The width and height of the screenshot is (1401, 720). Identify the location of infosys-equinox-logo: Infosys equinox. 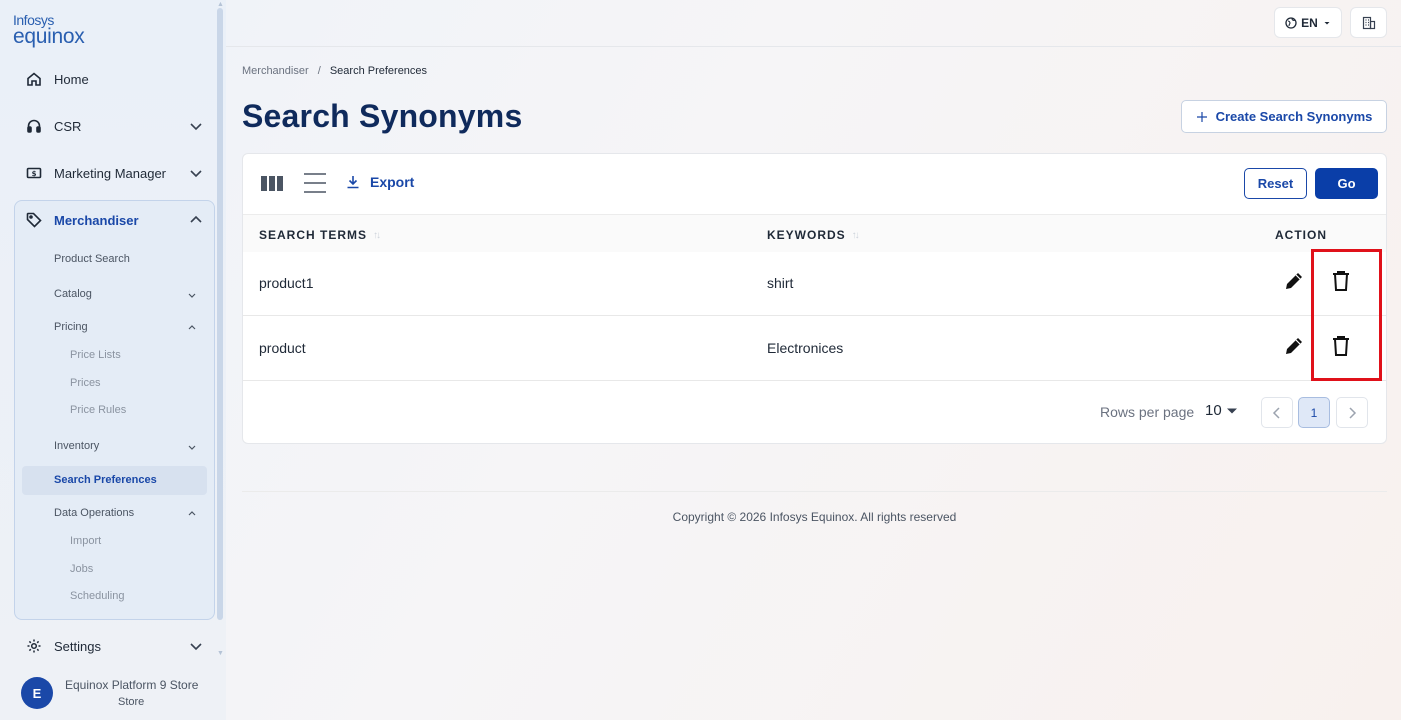
(49, 30).